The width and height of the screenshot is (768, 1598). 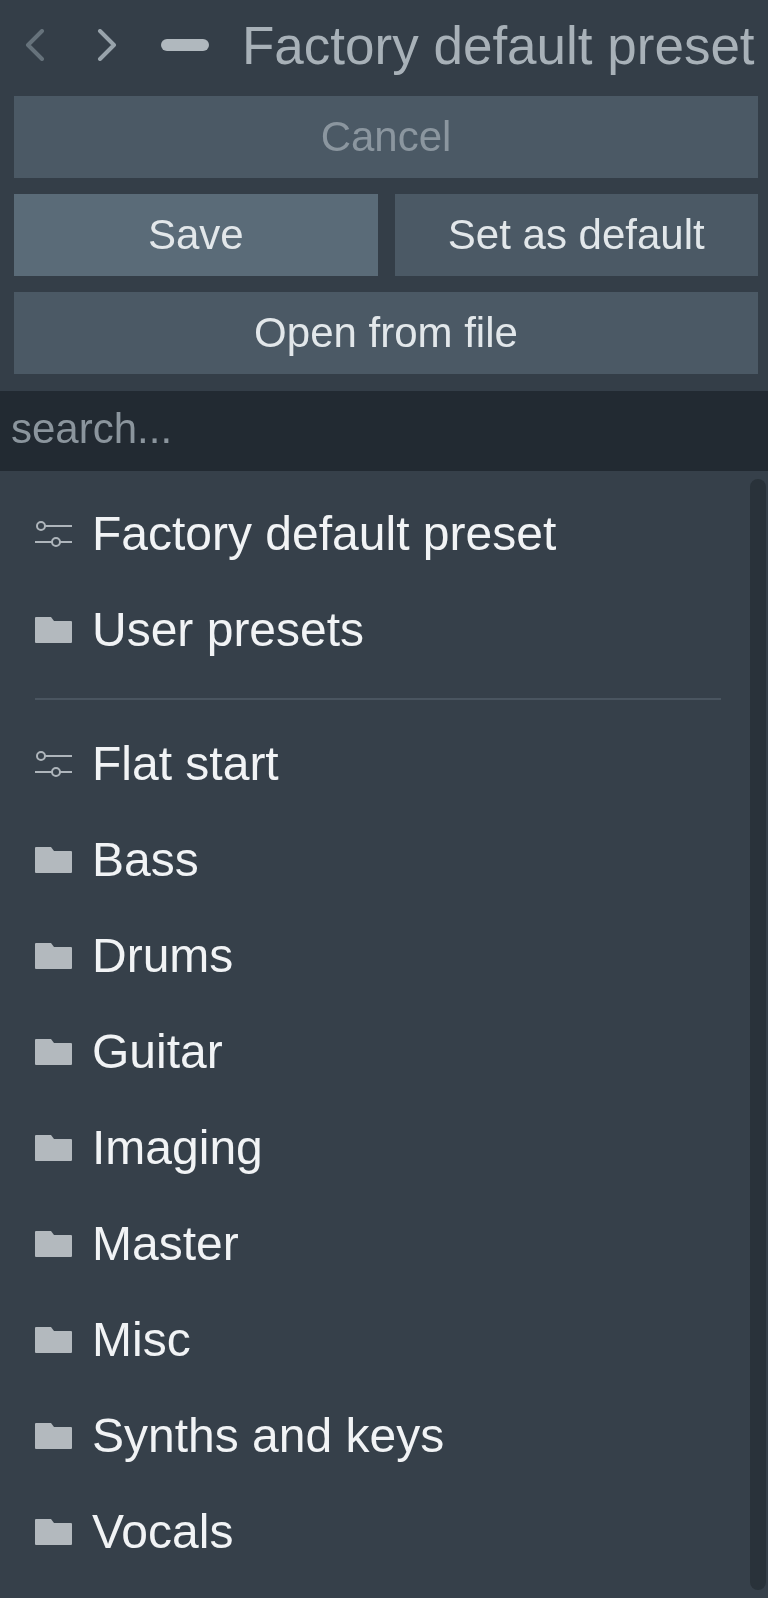 What do you see at coordinates (107, 45) in the screenshot?
I see `chevron-right-icon` at bounding box center [107, 45].